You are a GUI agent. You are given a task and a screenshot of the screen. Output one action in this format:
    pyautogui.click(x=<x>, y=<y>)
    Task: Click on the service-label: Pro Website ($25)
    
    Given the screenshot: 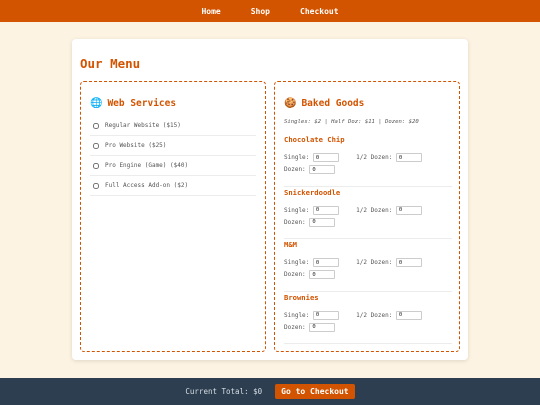 What is the action you would take?
    pyautogui.click(x=136, y=145)
    